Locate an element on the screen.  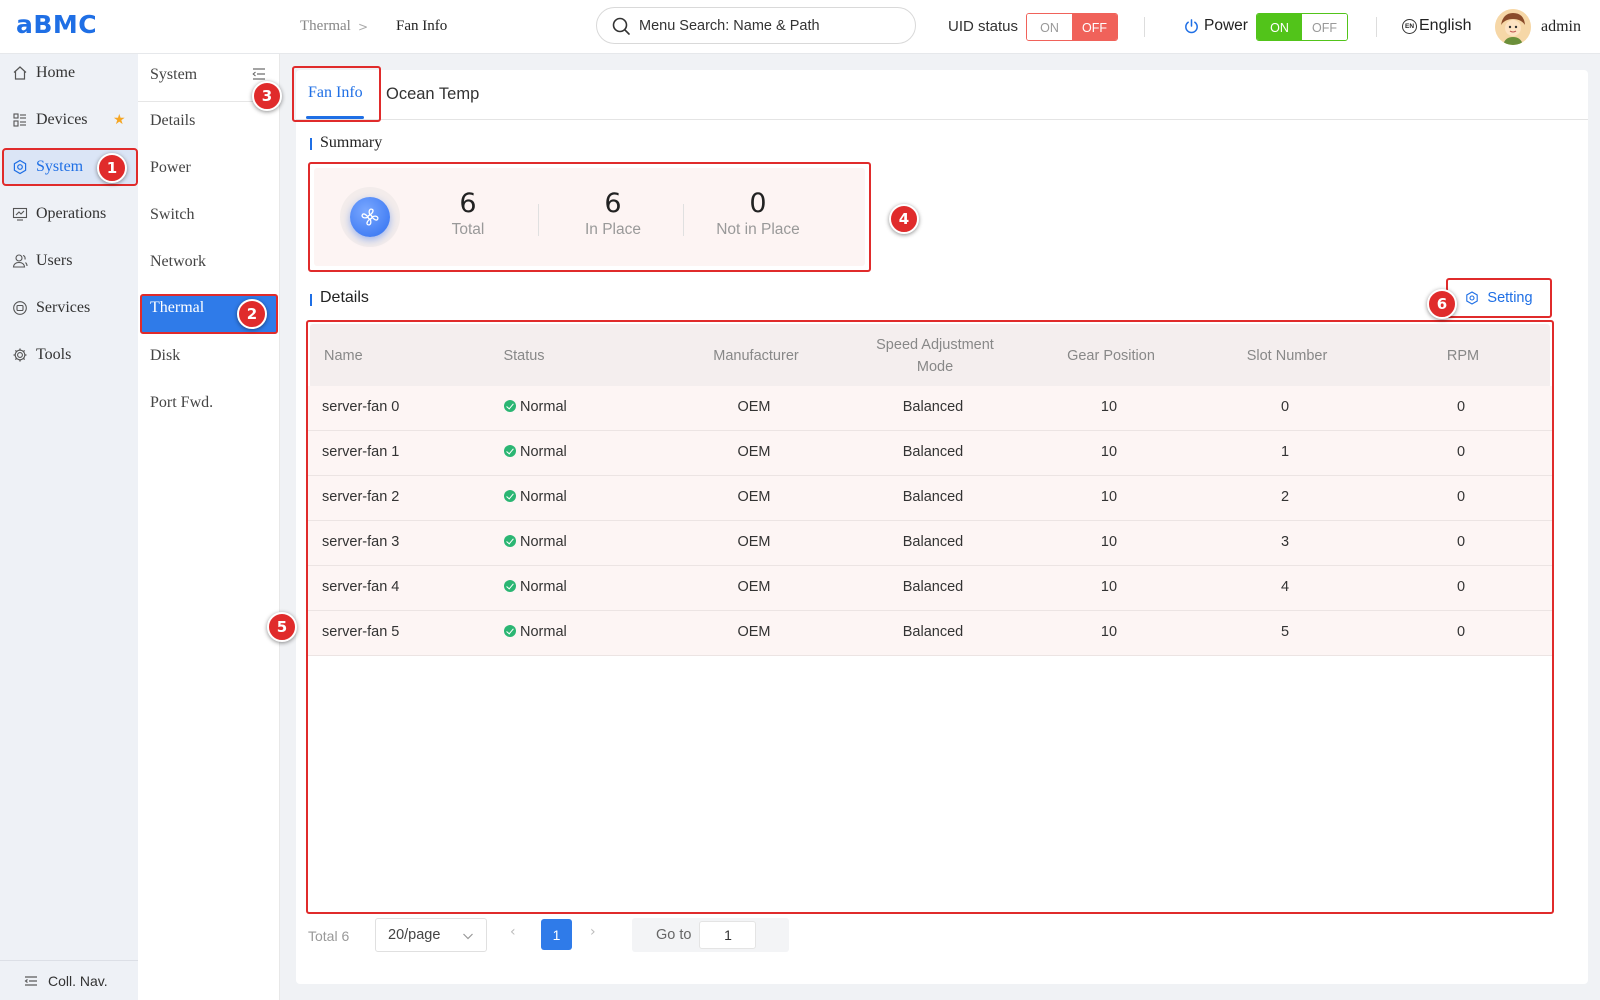
sidebar-item-services: Services is located at coordinates (69, 308).